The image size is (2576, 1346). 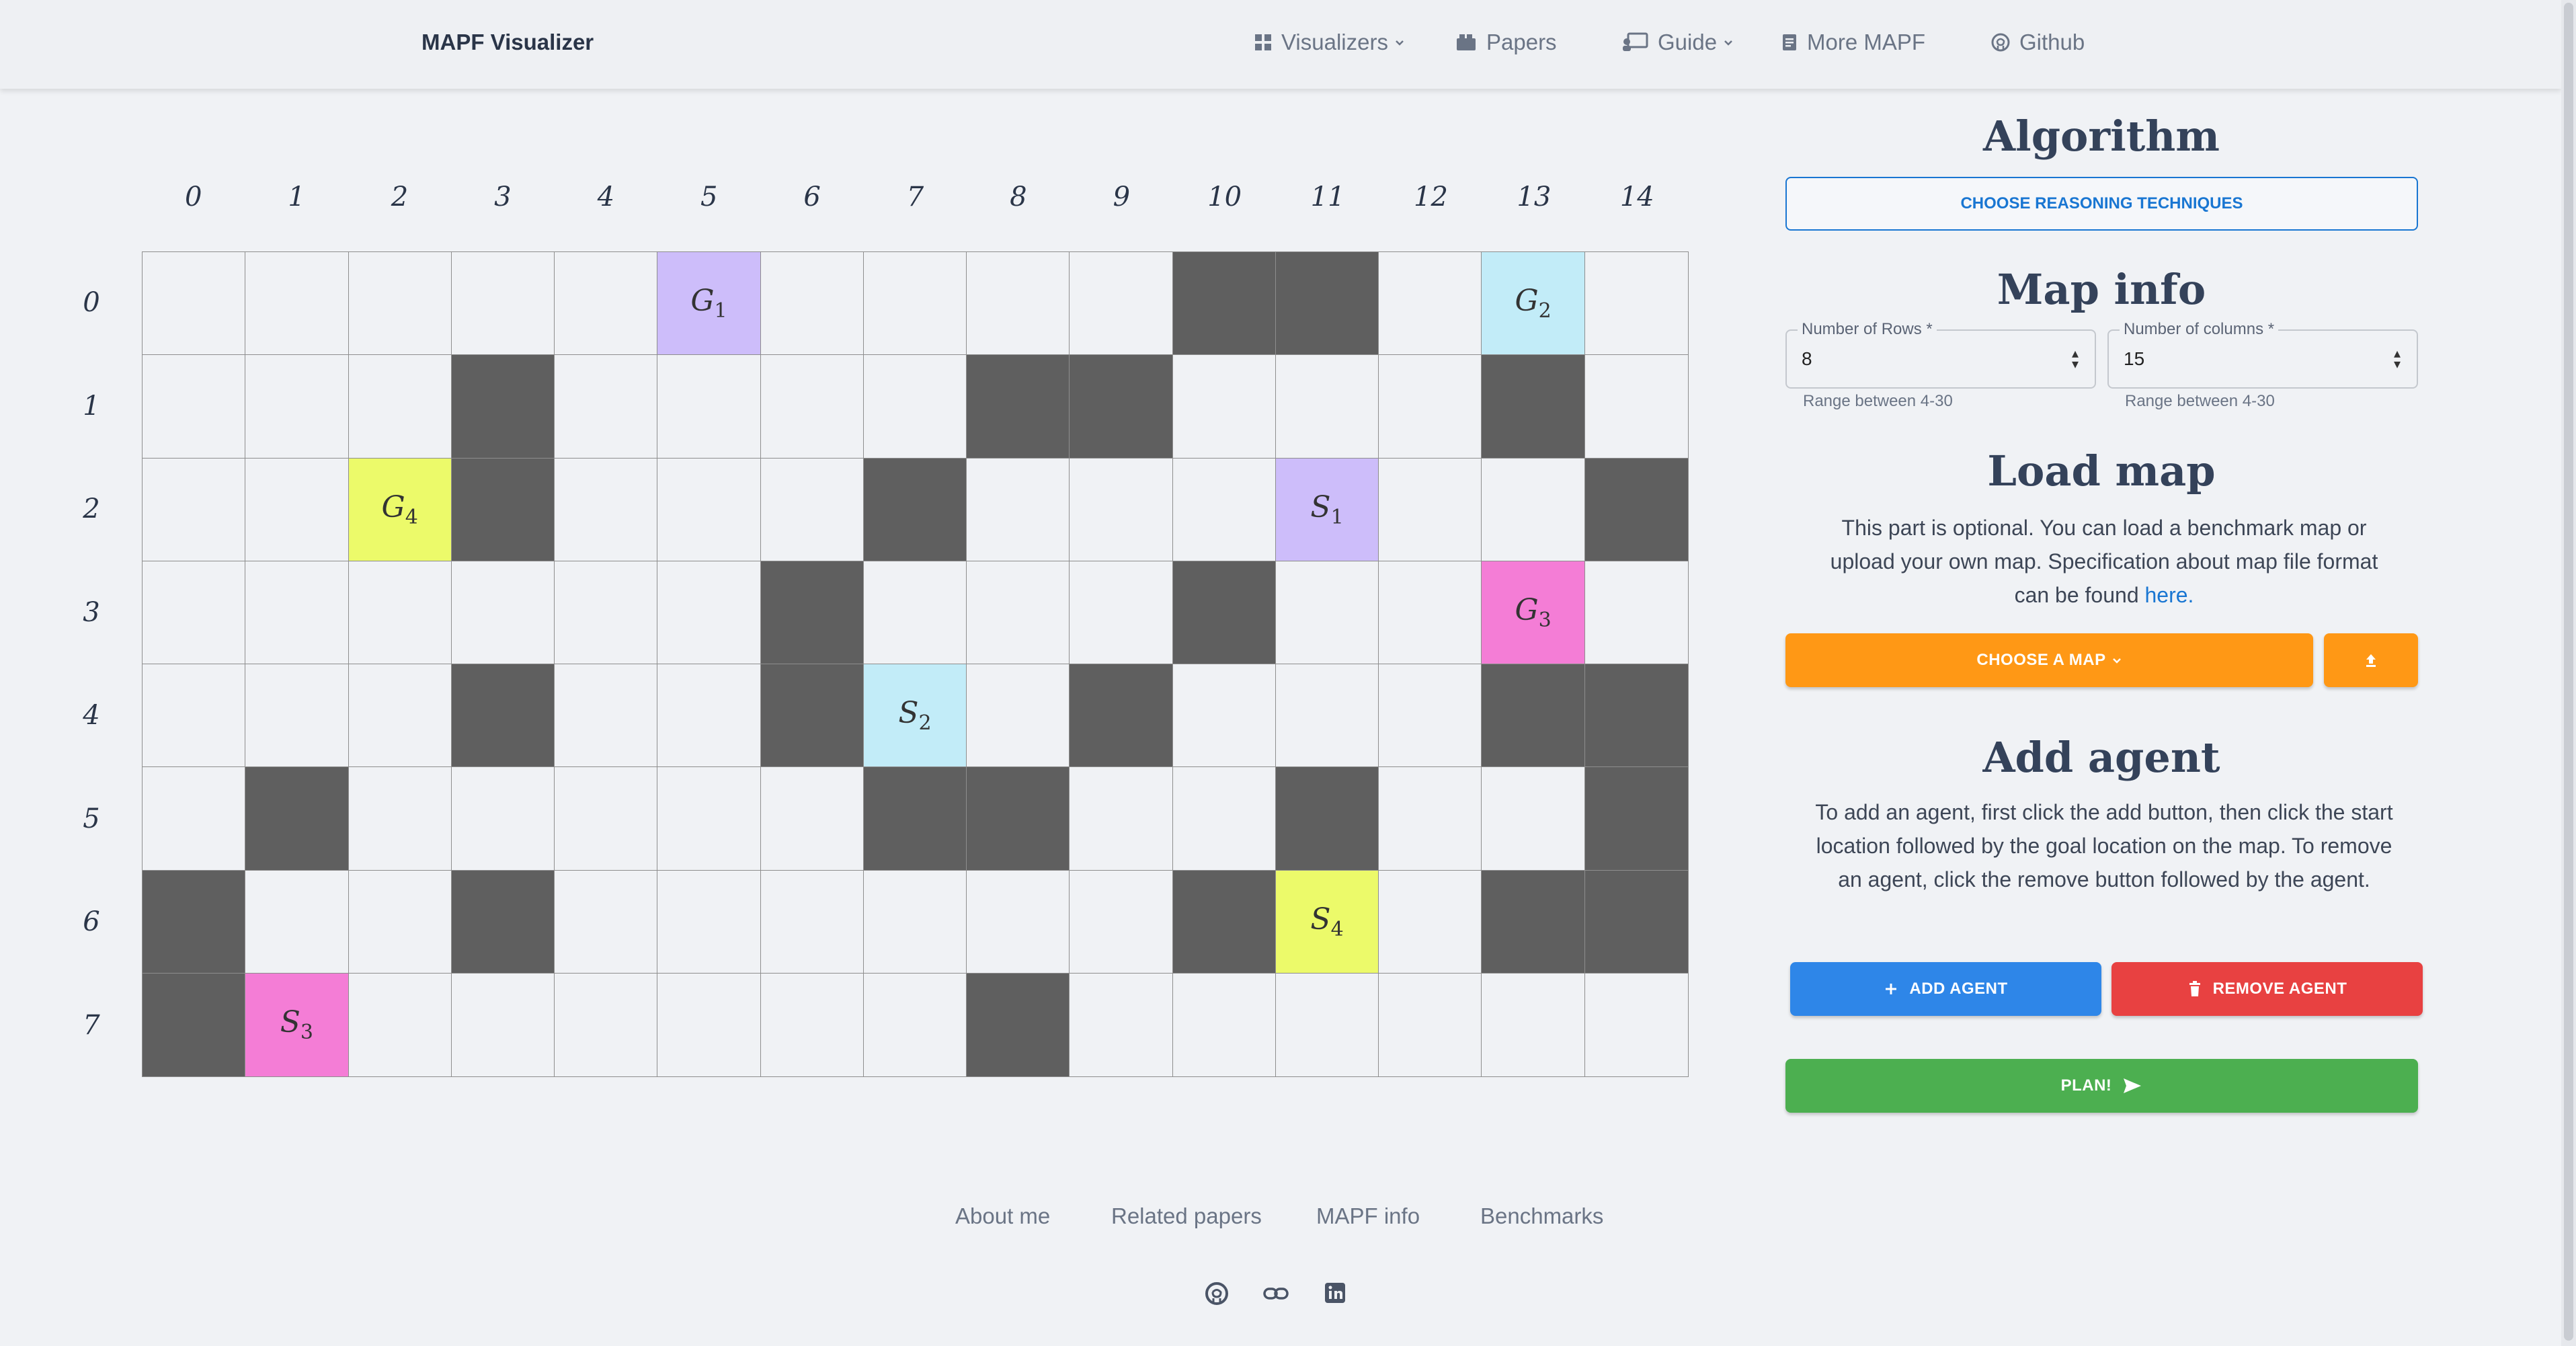 I want to click on columns-field-value: 15, so click(x=2134, y=359).